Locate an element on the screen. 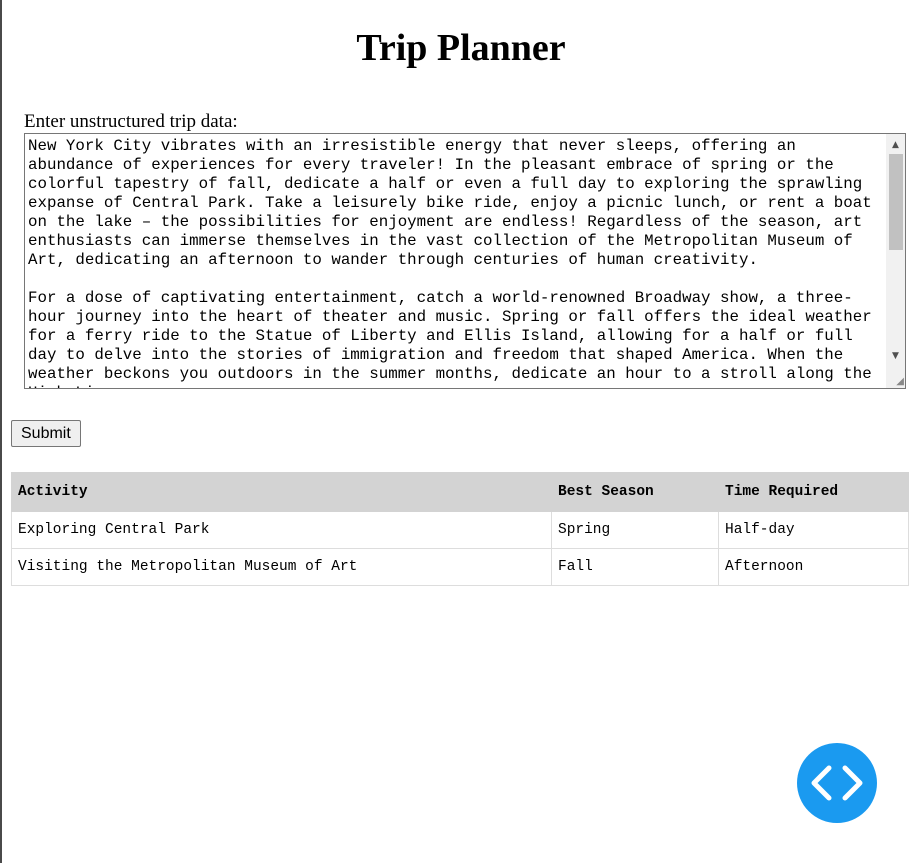 This screenshot has height=863, width=909. table-header-row: Activity Best Season Time Required is located at coordinates (460, 492).